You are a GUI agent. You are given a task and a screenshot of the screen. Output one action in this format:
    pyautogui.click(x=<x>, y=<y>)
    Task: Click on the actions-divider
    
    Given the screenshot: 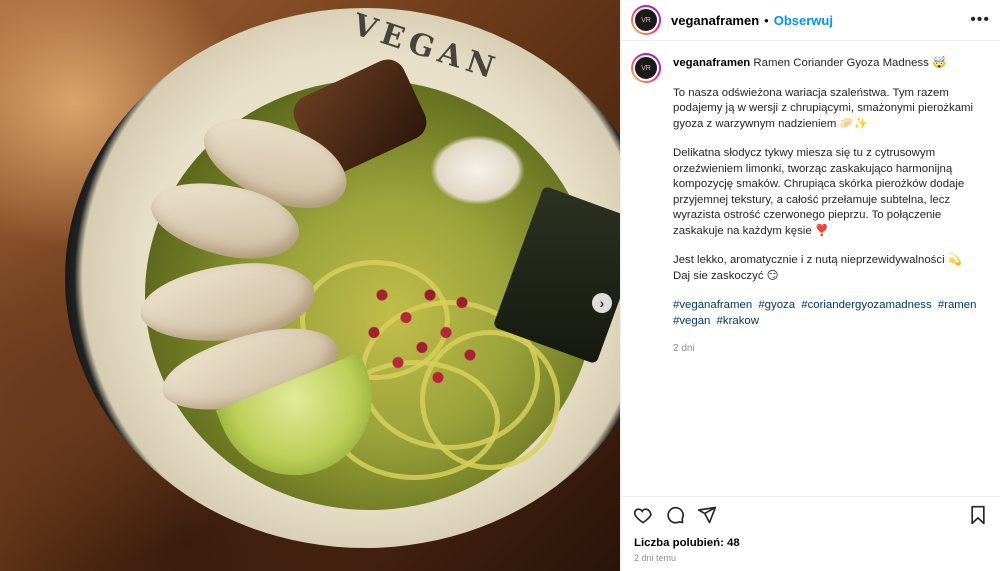 What is the action you would take?
    pyautogui.click(x=810, y=496)
    